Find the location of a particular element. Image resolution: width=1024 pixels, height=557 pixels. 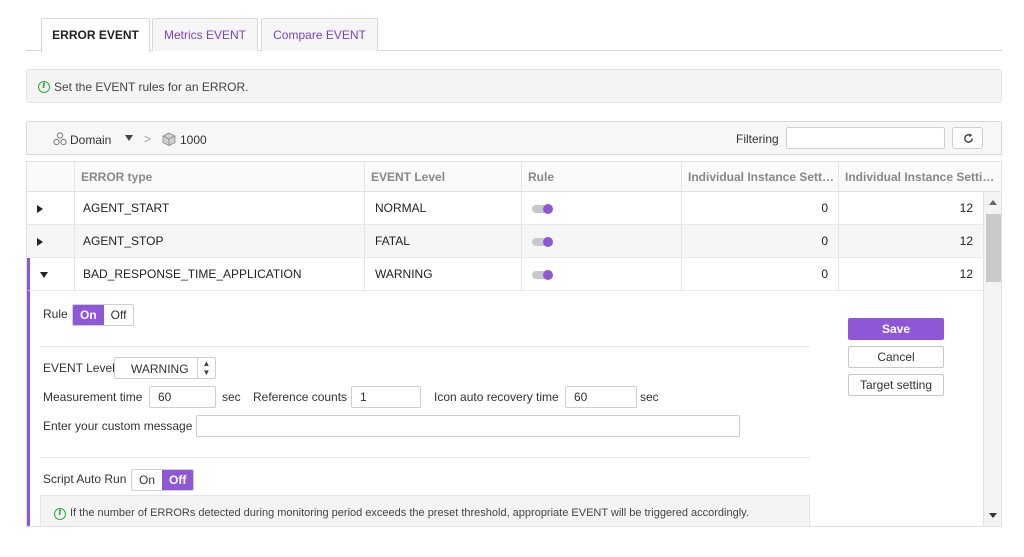

refresh-icon is located at coordinates (968, 138).